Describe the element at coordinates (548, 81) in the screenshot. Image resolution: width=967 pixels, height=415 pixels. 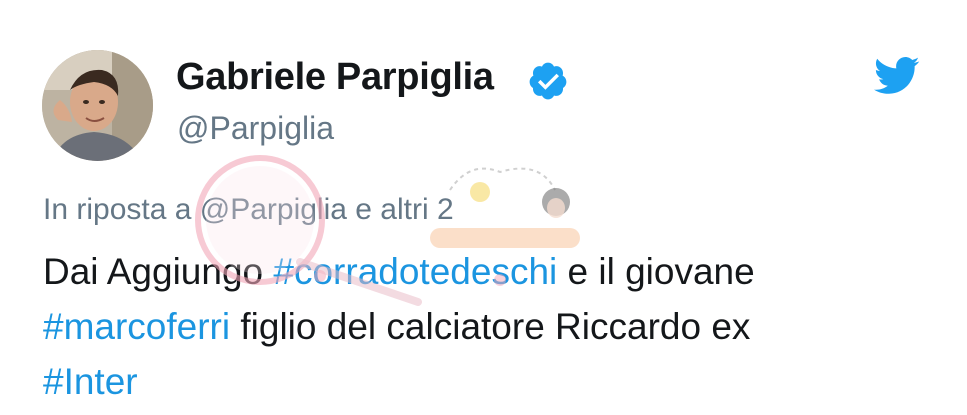
I see `verified-badge-icon` at that location.